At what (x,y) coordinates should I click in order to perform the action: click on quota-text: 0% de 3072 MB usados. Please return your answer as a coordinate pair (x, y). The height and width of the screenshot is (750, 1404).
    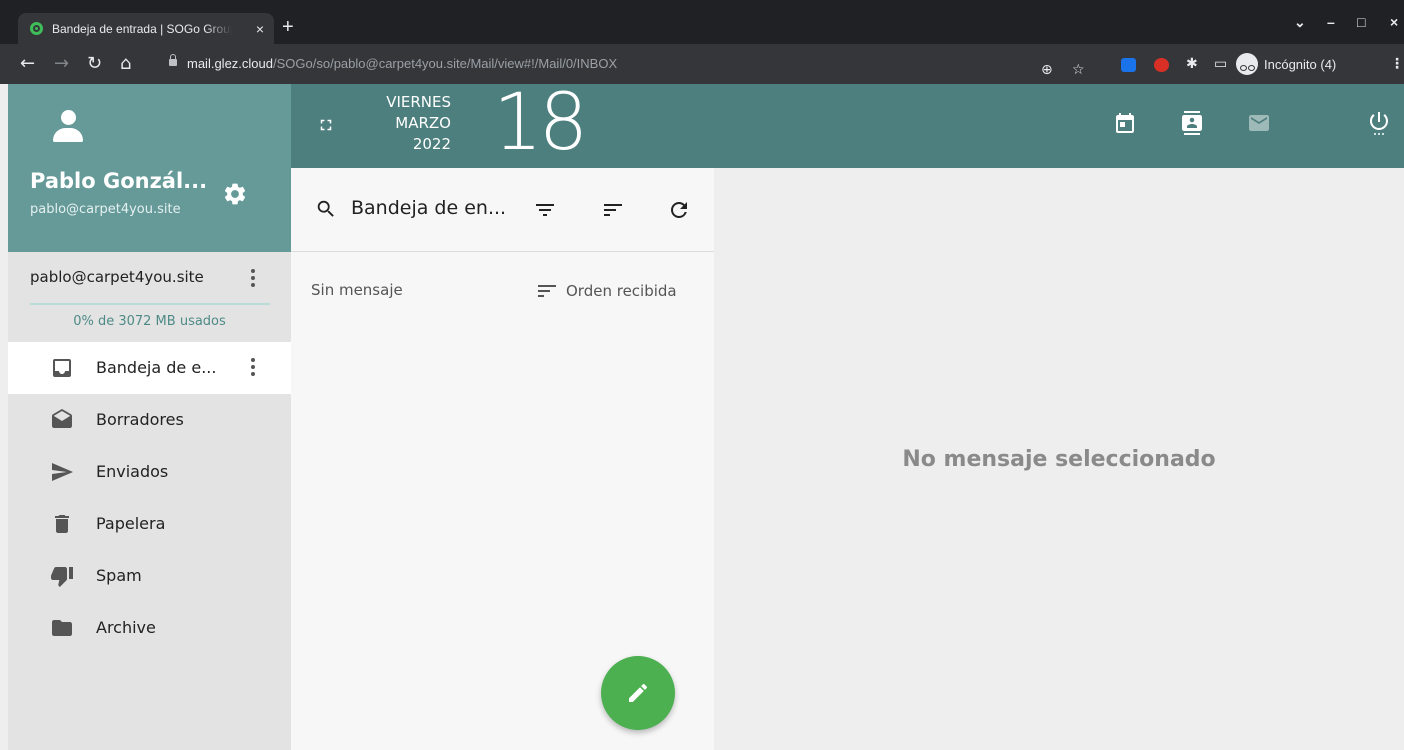
    Looking at the image, I should click on (149, 321).